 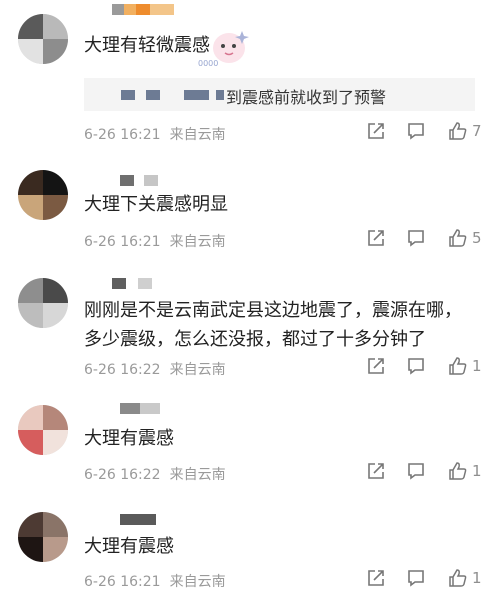 What do you see at coordinates (477, 131) in the screenshot?
I see `like-count: 7` at bounding box center [477, 131].